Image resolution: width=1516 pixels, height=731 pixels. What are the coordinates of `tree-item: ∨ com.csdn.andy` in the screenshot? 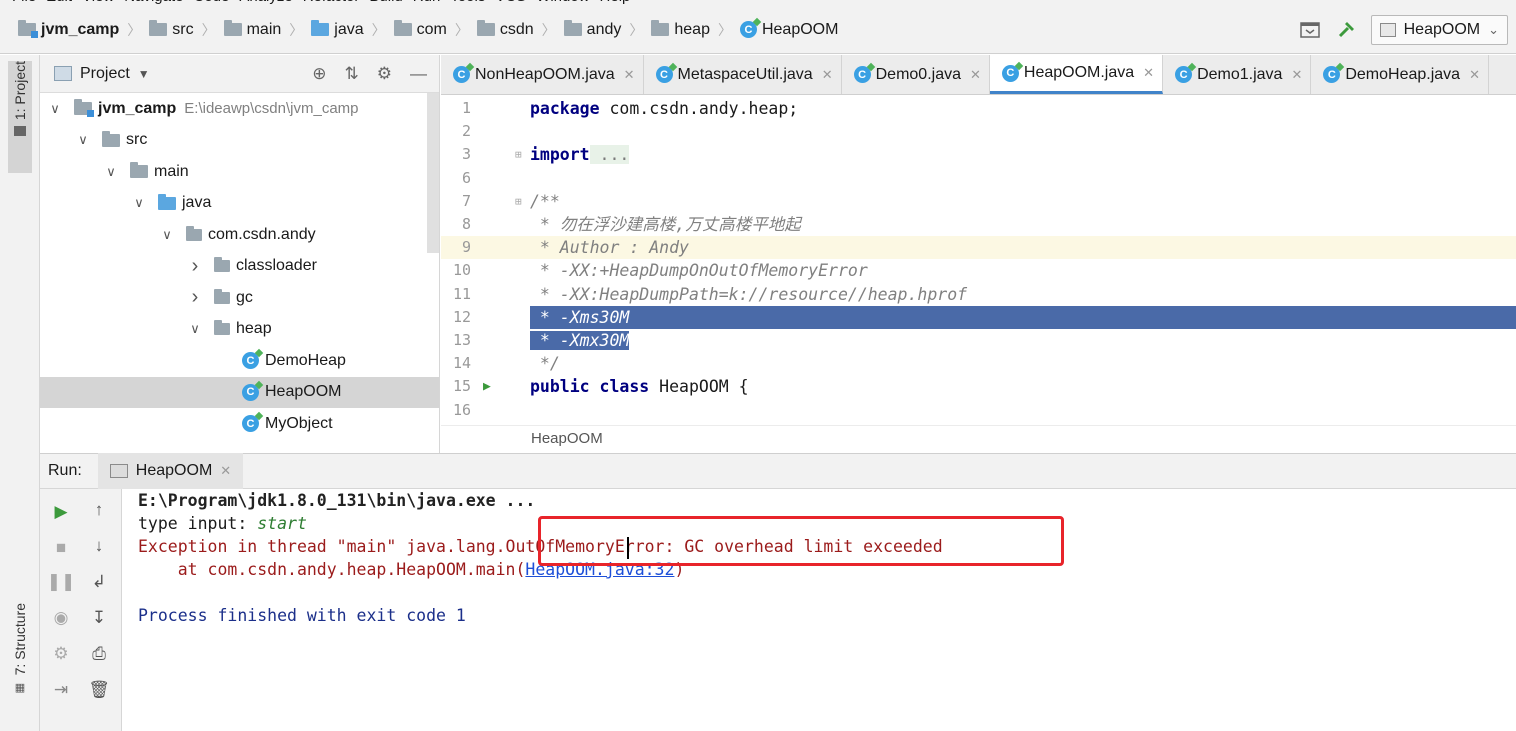 It's located at (239, 235).